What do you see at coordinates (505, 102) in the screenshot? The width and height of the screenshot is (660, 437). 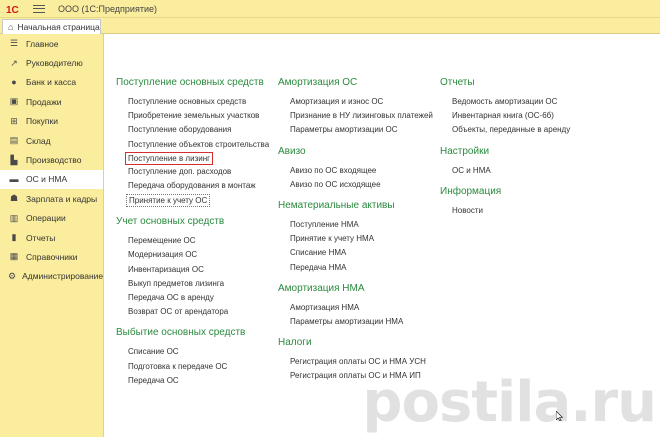 I see `menu-link: Ведомость амортизации ОС` at bounding box center [505, 102].